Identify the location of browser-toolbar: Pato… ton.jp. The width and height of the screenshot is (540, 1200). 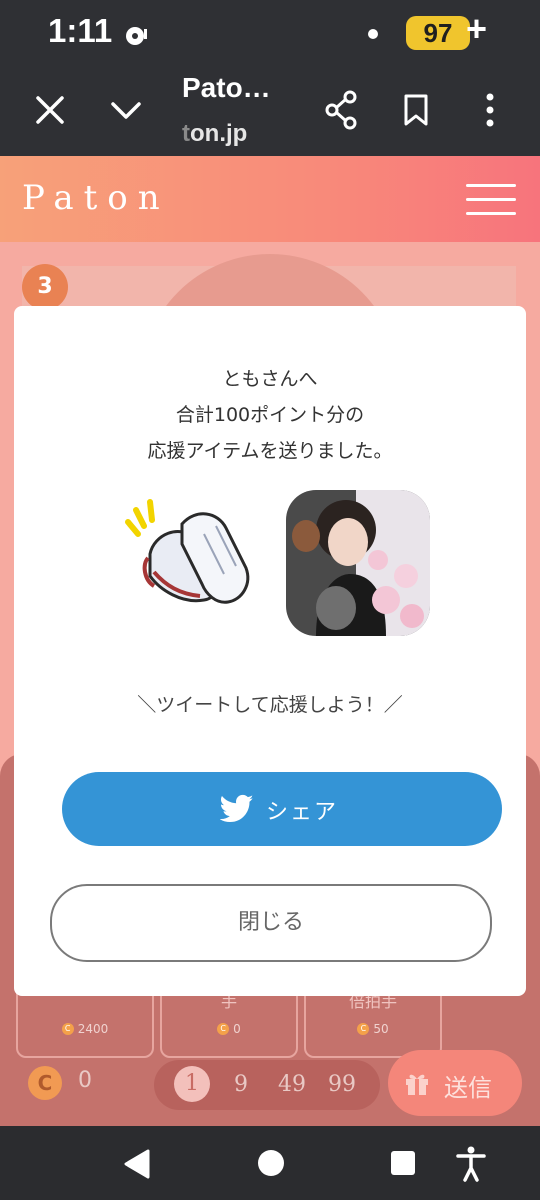
(270, 109).